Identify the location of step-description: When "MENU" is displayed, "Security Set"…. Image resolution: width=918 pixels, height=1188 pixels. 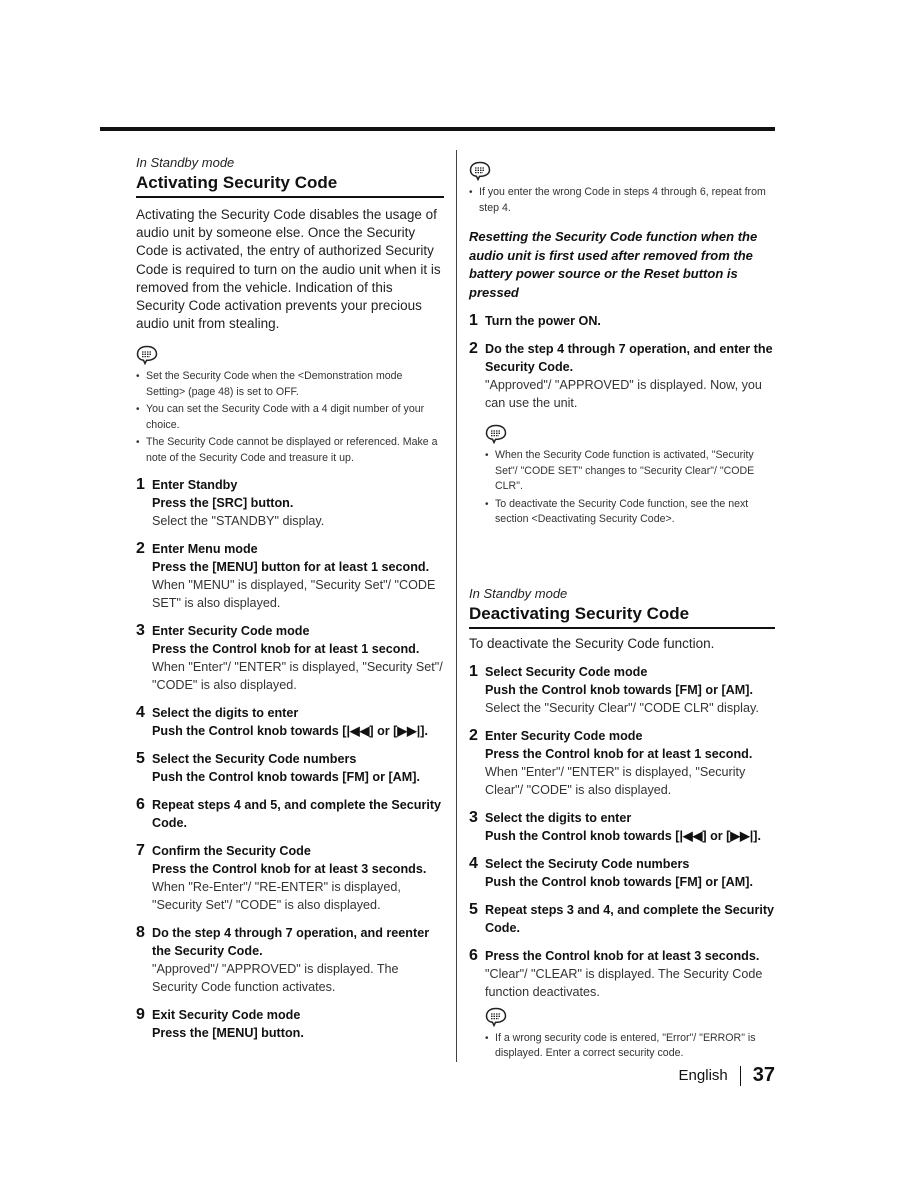
(294, 594).